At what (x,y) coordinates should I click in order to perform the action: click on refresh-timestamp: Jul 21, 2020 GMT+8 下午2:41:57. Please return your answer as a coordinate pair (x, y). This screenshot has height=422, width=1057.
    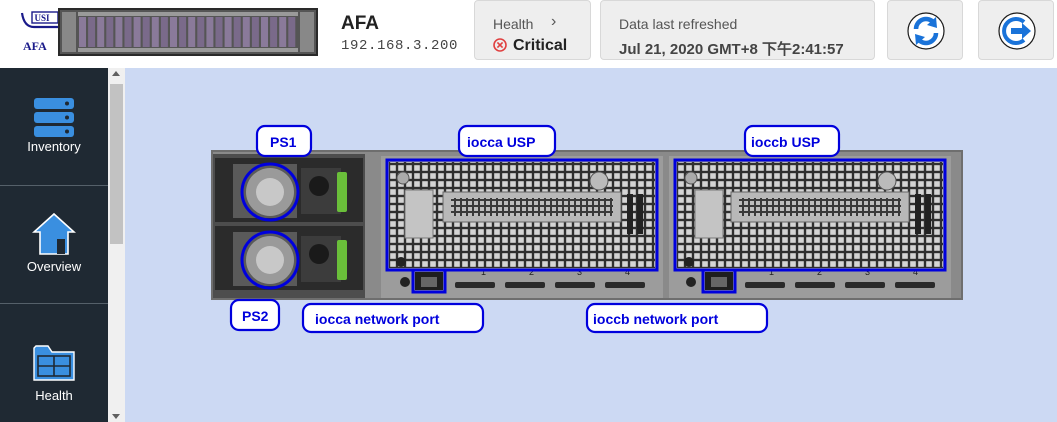
    Looking at the image, I should click on (731, 49).